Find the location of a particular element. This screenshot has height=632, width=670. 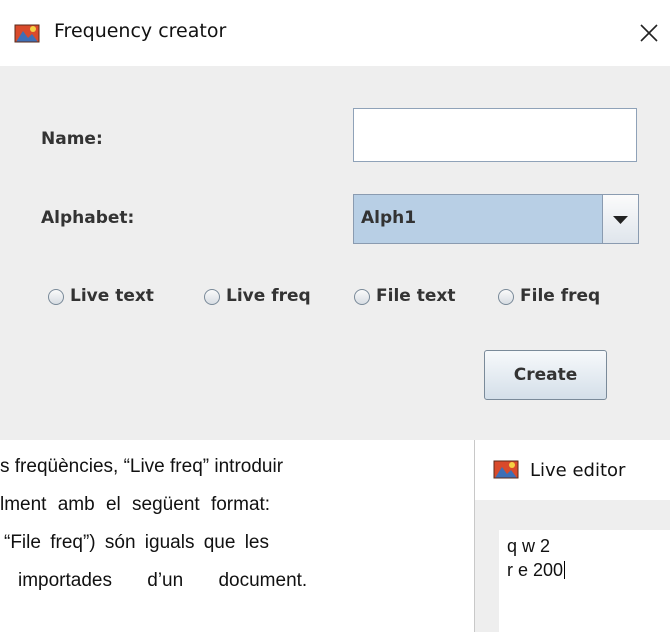

alphabet-label: Alphabet: is located at coordinates (88, 218).